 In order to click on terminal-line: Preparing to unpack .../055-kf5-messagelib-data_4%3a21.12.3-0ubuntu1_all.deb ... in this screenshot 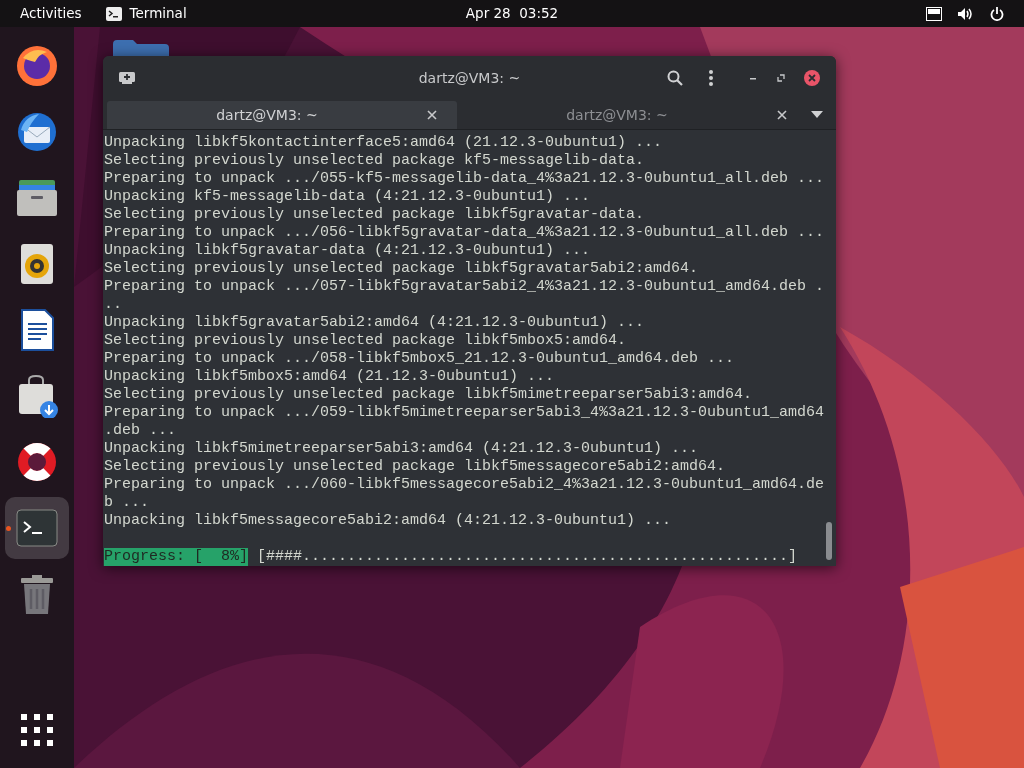, I will do `click(465, 179)`.